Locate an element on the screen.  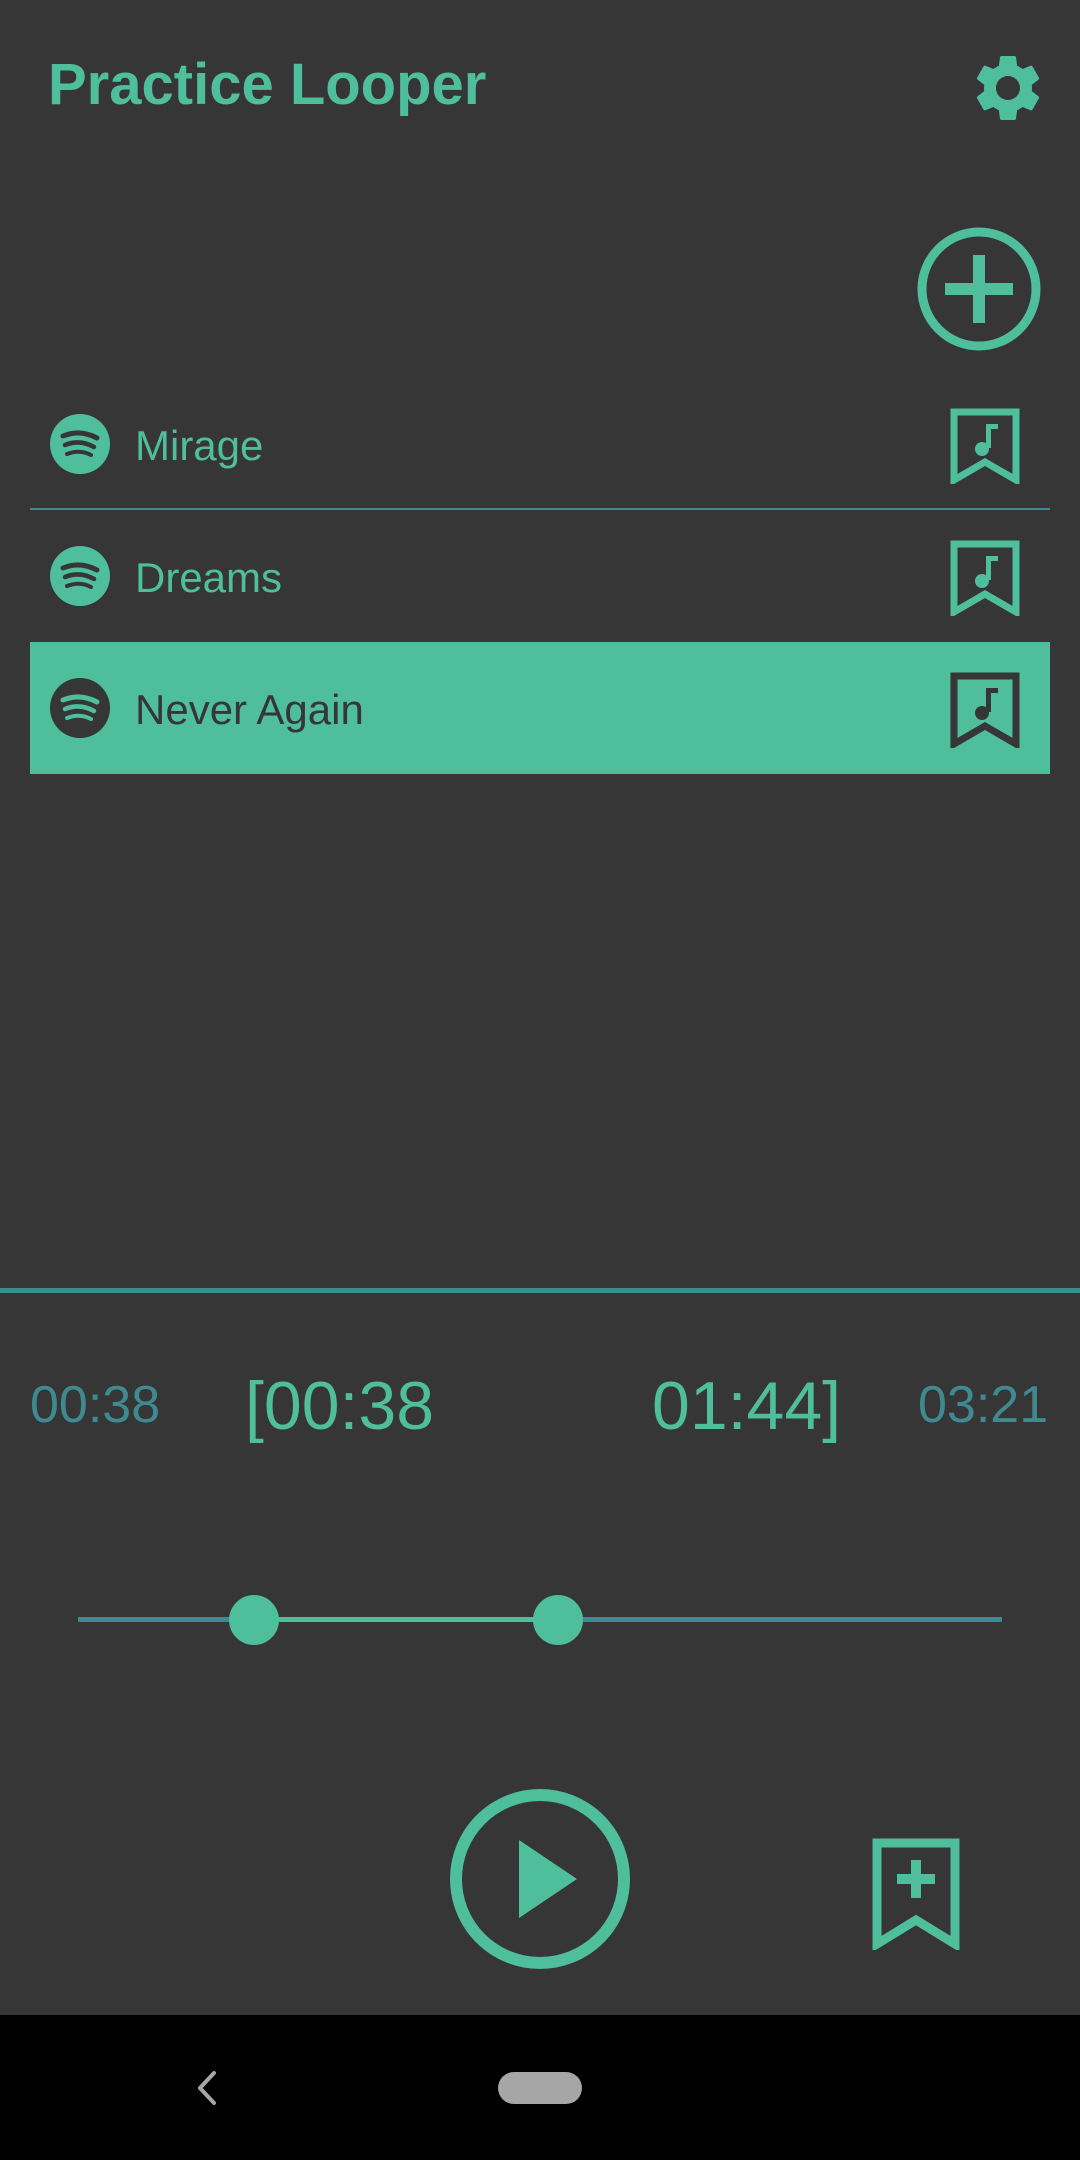
song-title: Mirage is located at coordinates (199, 445).